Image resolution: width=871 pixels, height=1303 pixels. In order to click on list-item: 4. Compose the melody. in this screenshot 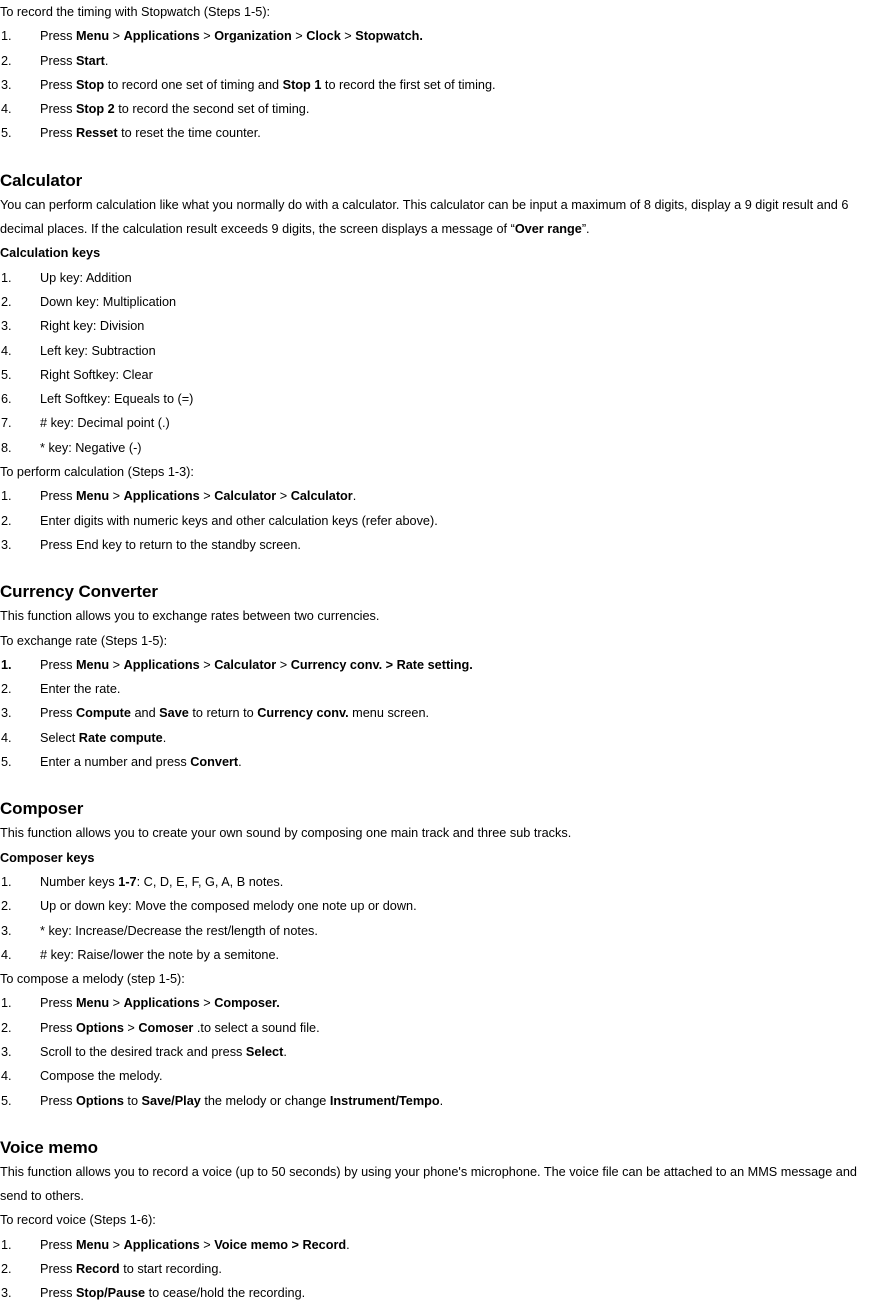, I will do `click(435, 1076)`.